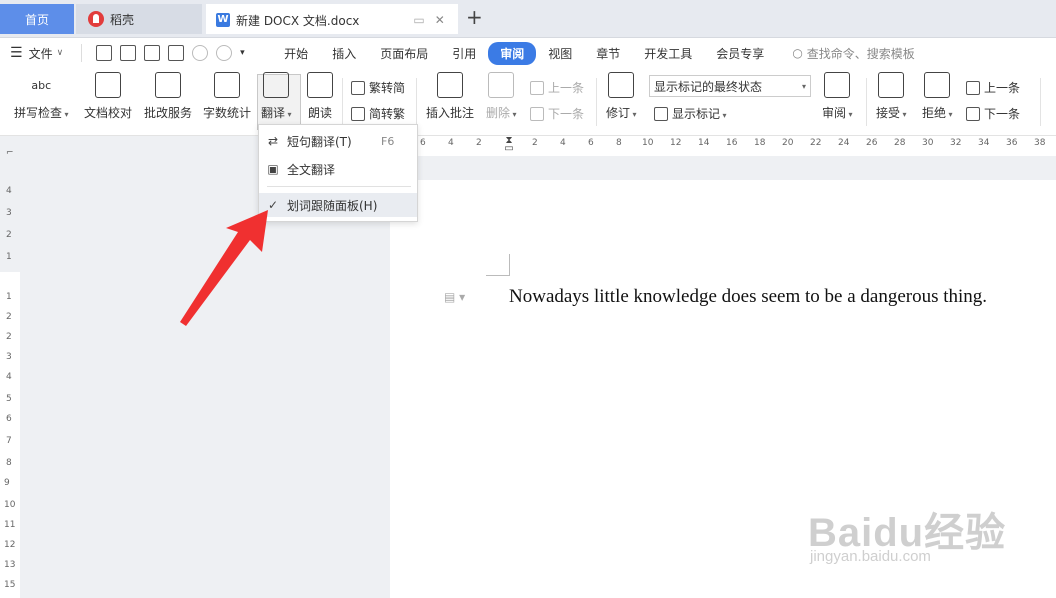  I want to click on track-changes-label: 修订, so click(621, 112).